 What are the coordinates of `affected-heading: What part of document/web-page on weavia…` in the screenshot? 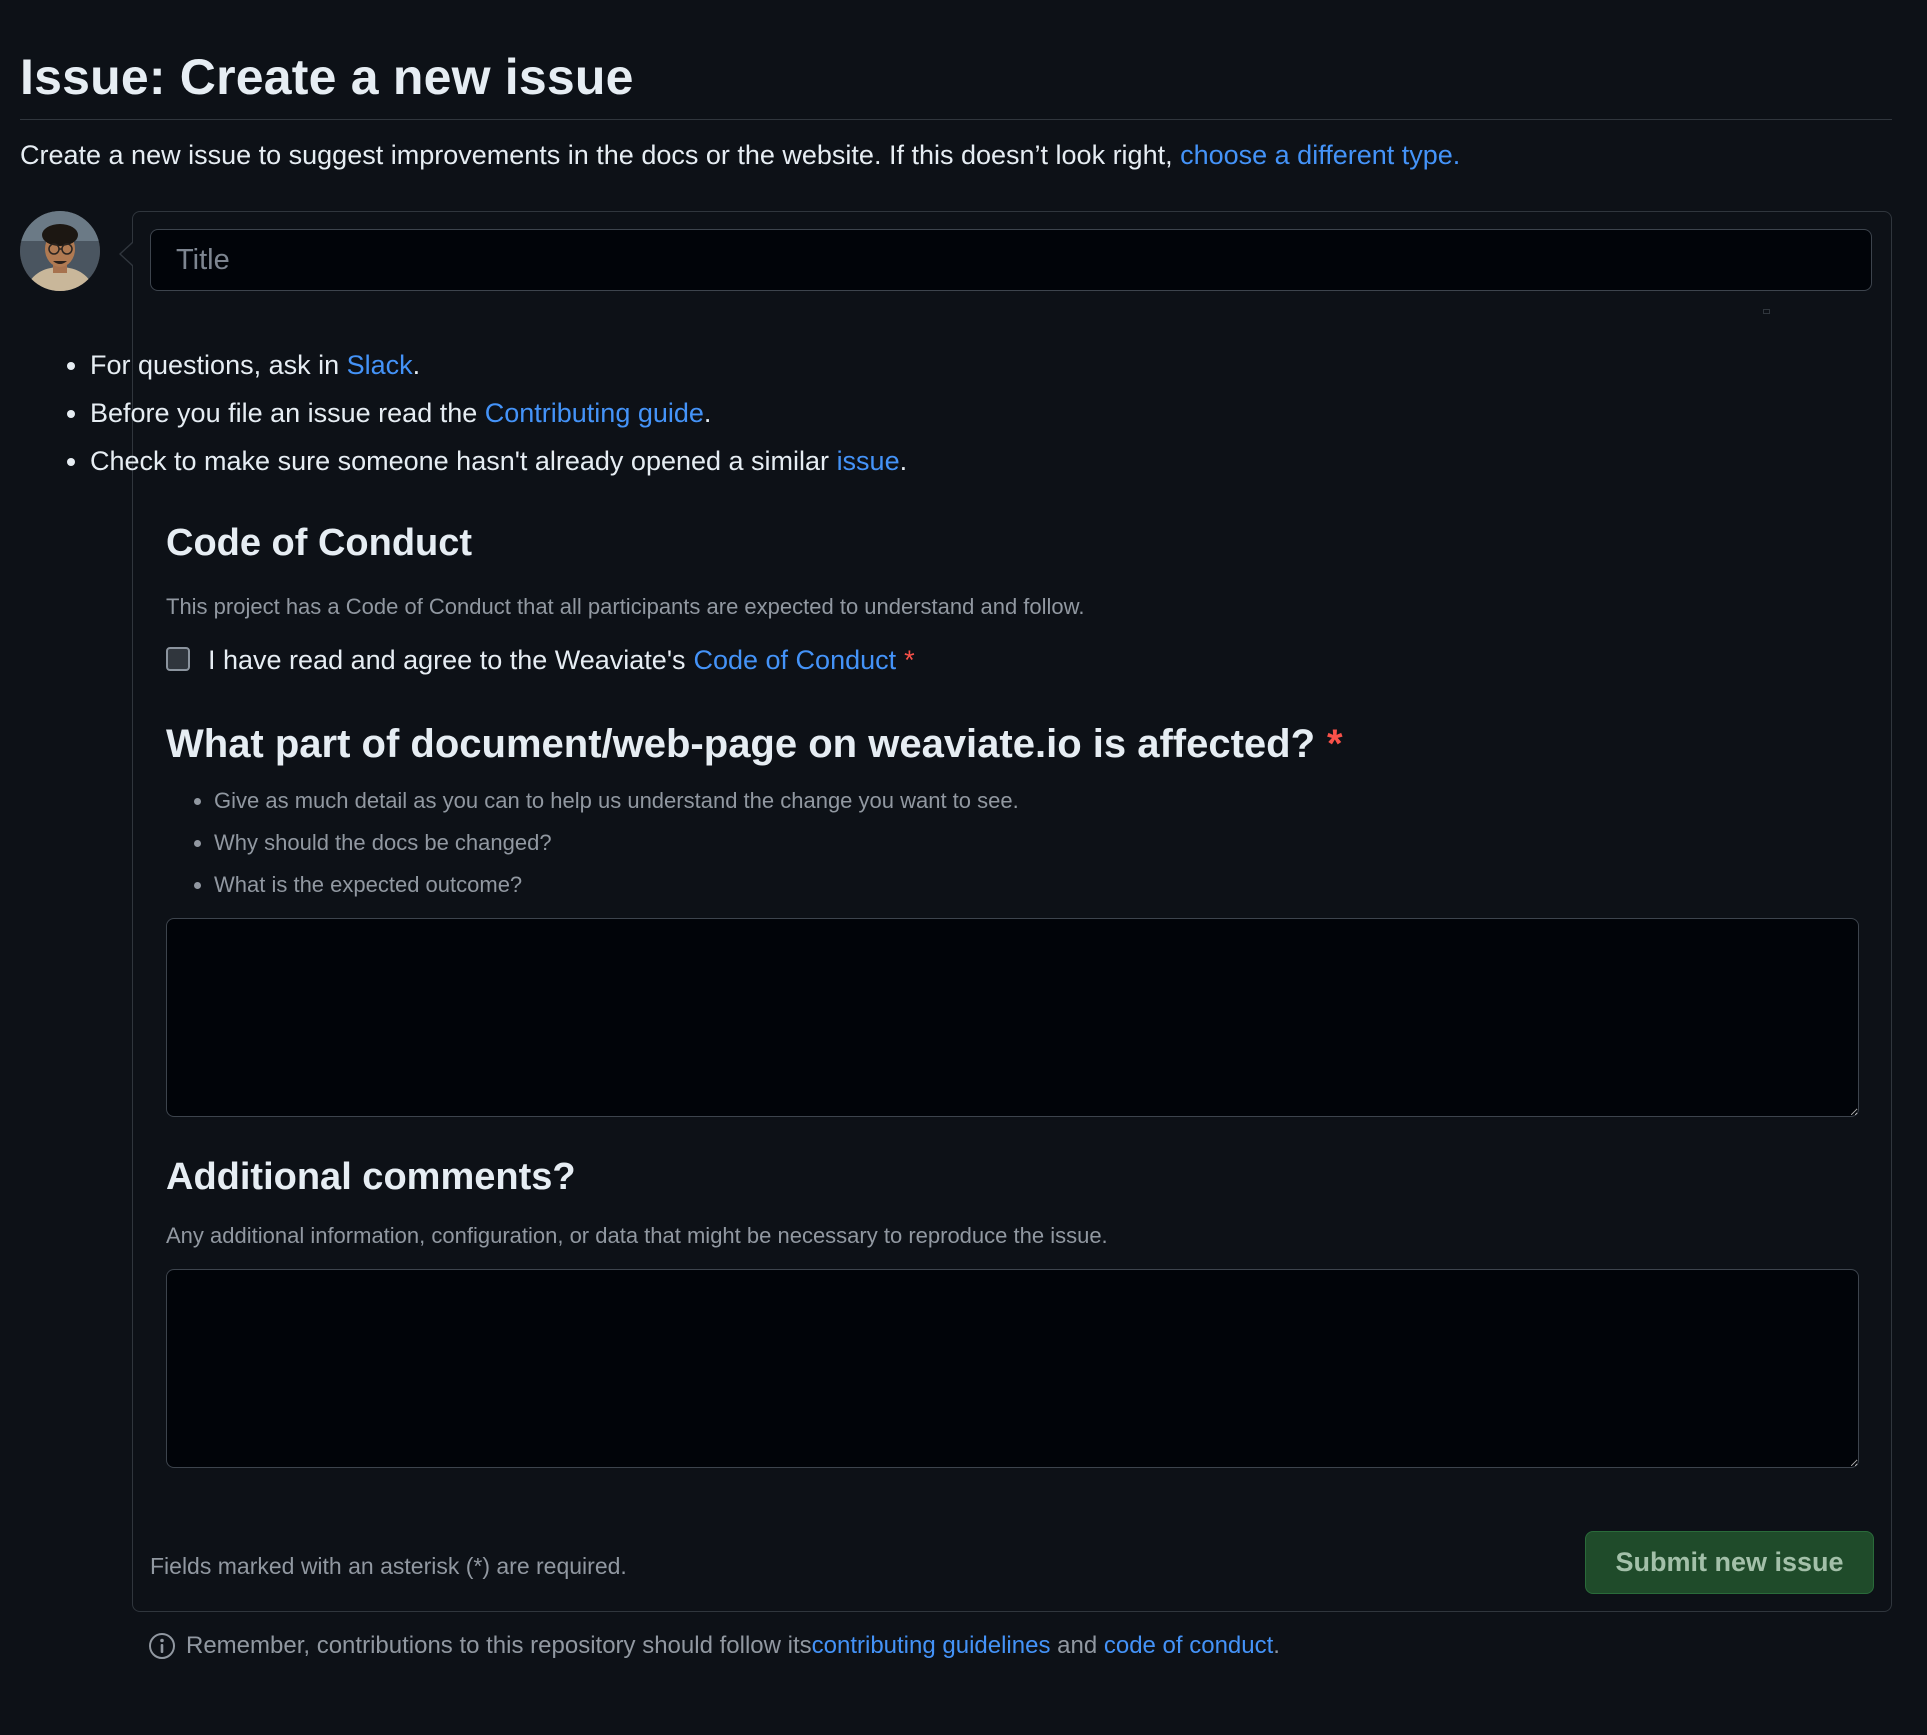 It's located at (754, 744).